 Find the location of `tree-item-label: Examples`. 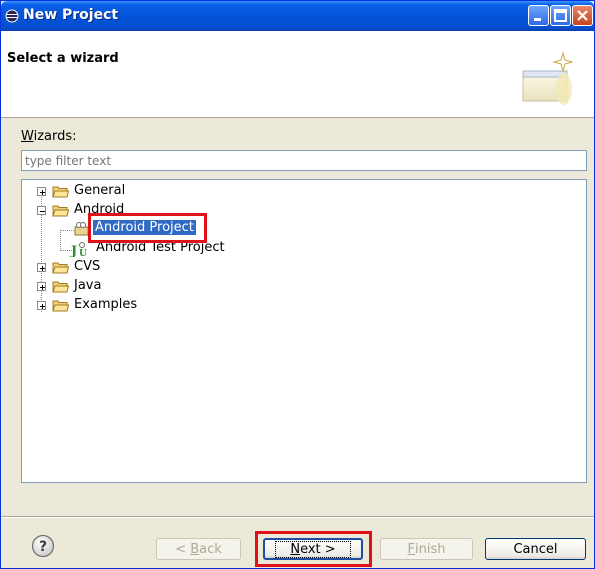

tree-item-label: Examples is located at coordinates (106, 304).